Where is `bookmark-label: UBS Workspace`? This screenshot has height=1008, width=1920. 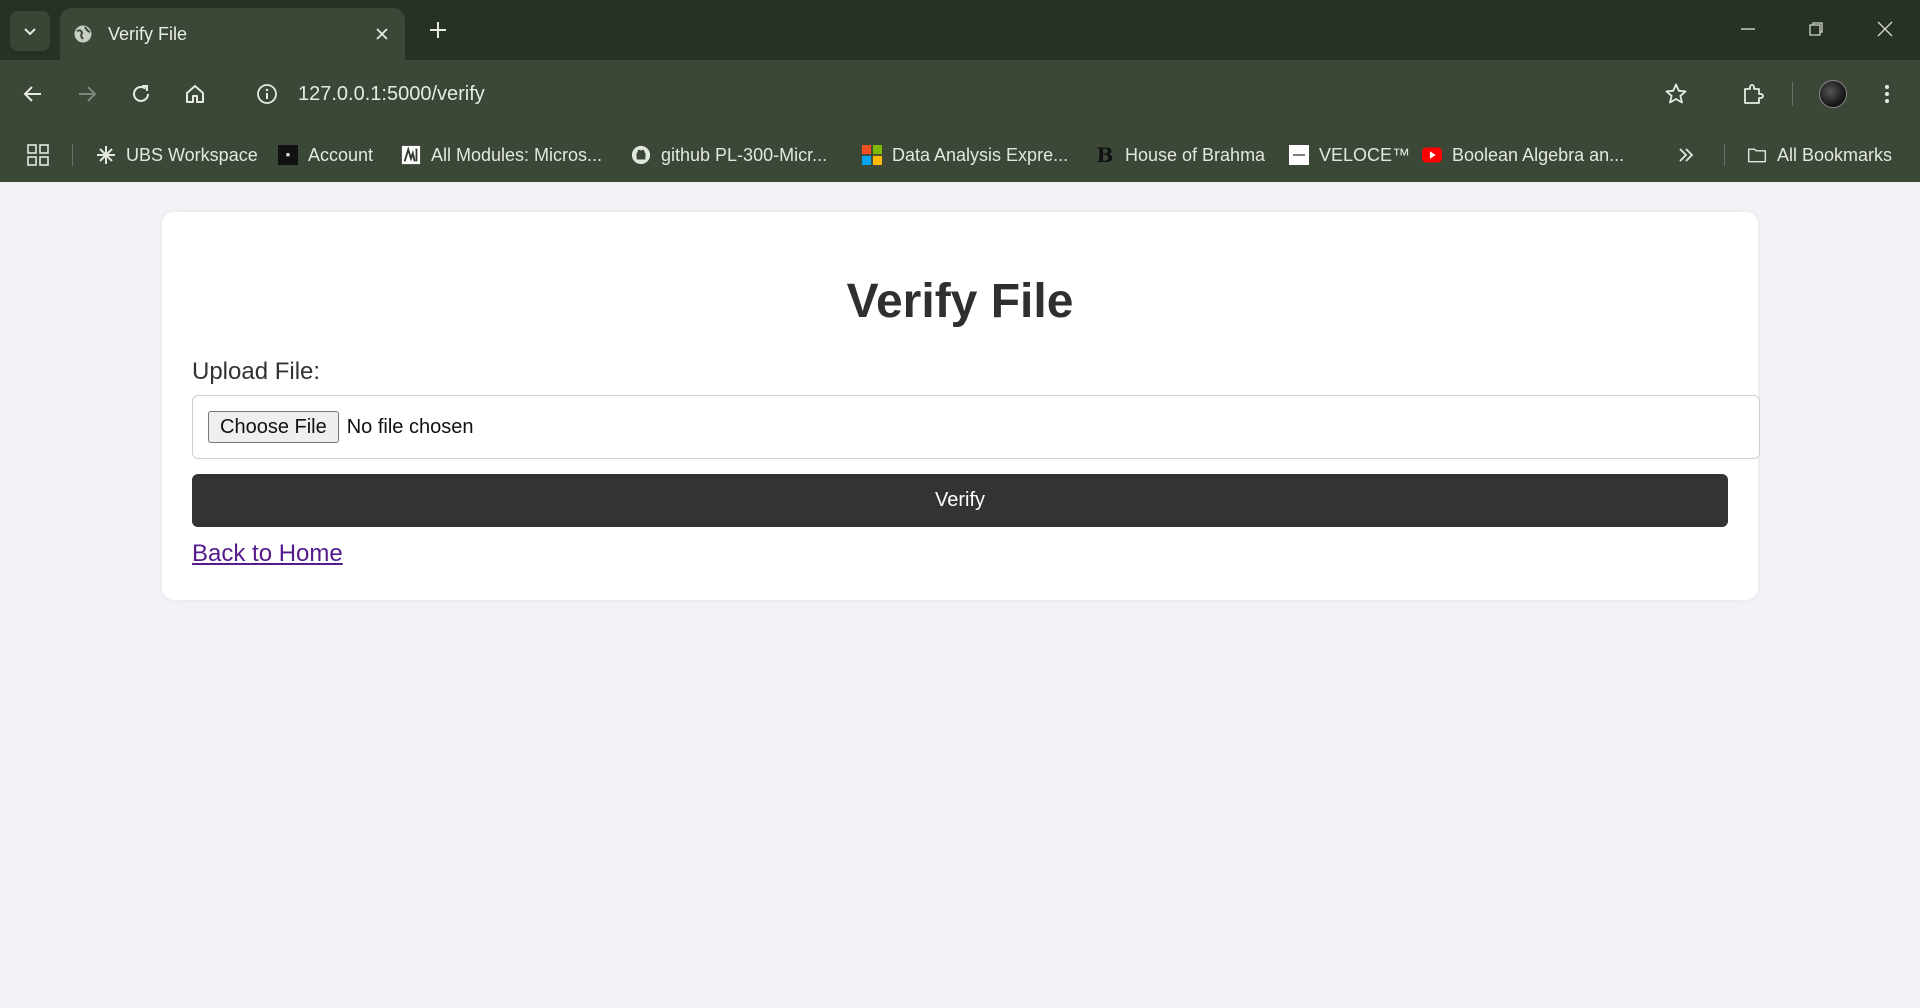 bookmark-label: UBS Workspace is located at coordinates (192, 154).